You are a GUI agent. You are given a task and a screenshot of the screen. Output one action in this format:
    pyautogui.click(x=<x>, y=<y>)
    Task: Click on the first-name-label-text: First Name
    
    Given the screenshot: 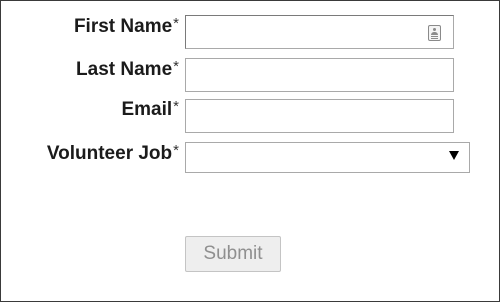 What is the action you would take?
    pyautogui.click(x=123, y=26)
    